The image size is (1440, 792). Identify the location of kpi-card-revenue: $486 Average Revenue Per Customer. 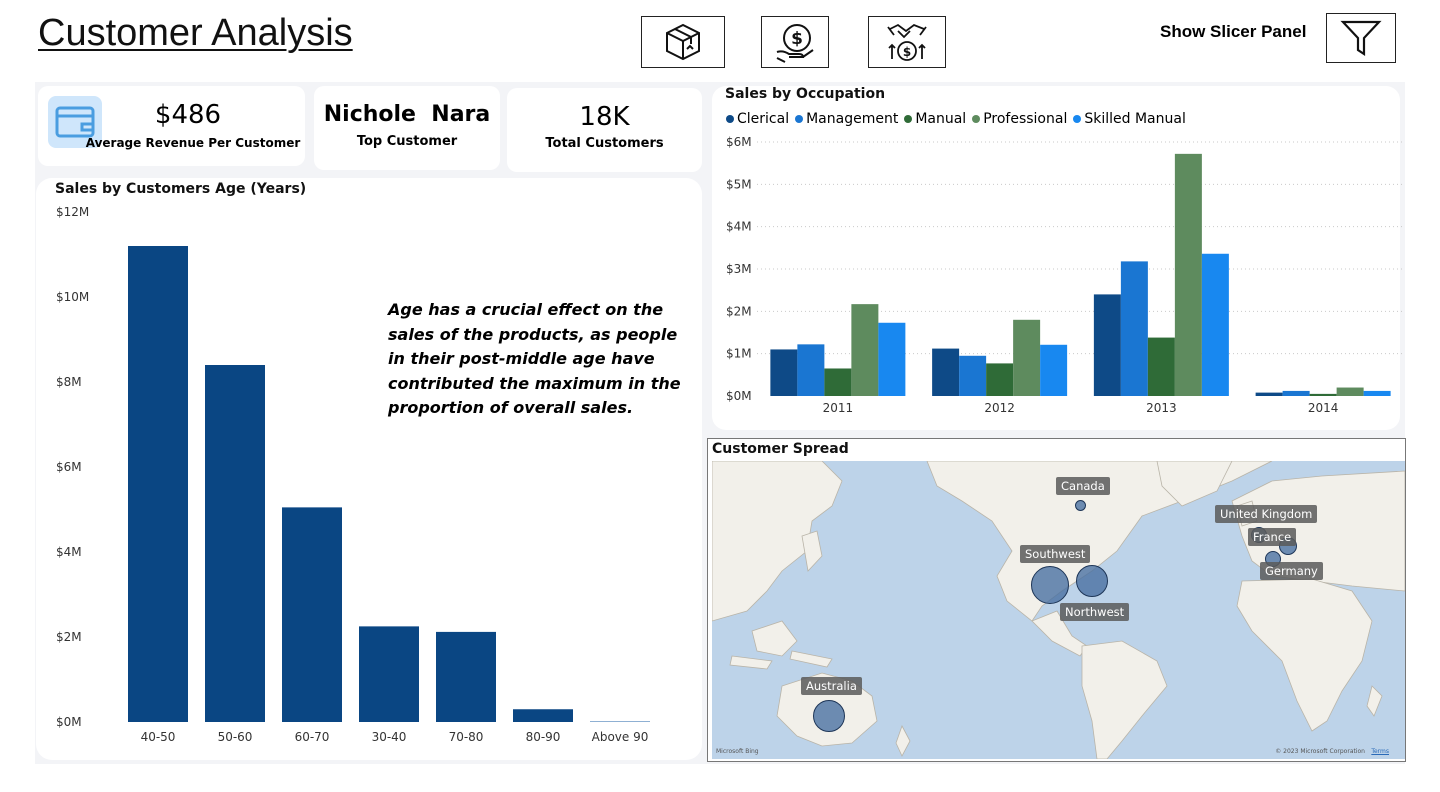
(171, 126).